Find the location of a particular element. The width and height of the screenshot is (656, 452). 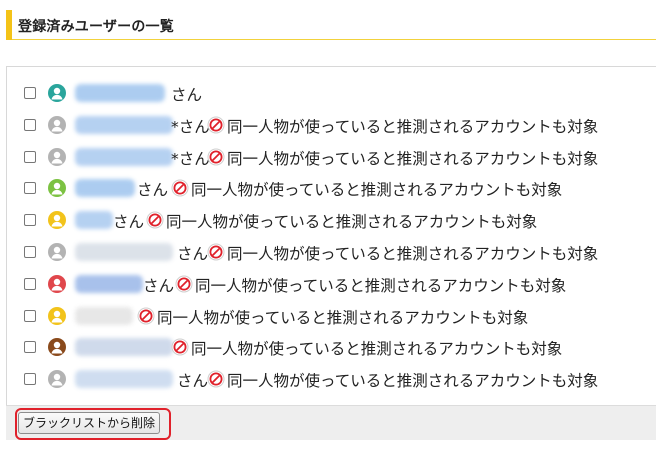

section-header: 登録済みユーザーの一覧 is located at coordinates (331, 25).